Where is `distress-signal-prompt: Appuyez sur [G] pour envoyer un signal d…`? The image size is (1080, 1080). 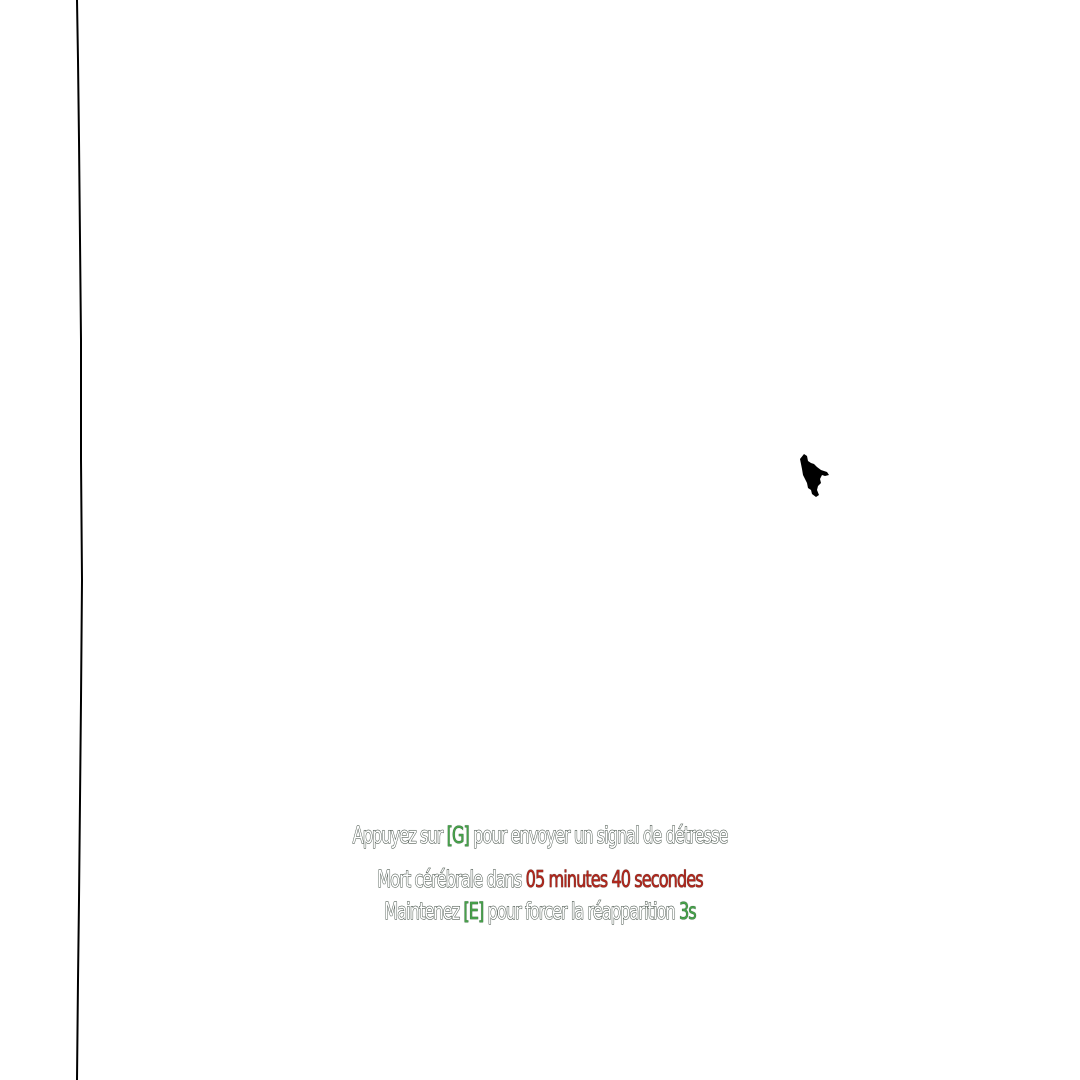 distress-signal-prompt: Appuyez sur [G] pour envoyer un signal d… is located at coordinates (540, 836).